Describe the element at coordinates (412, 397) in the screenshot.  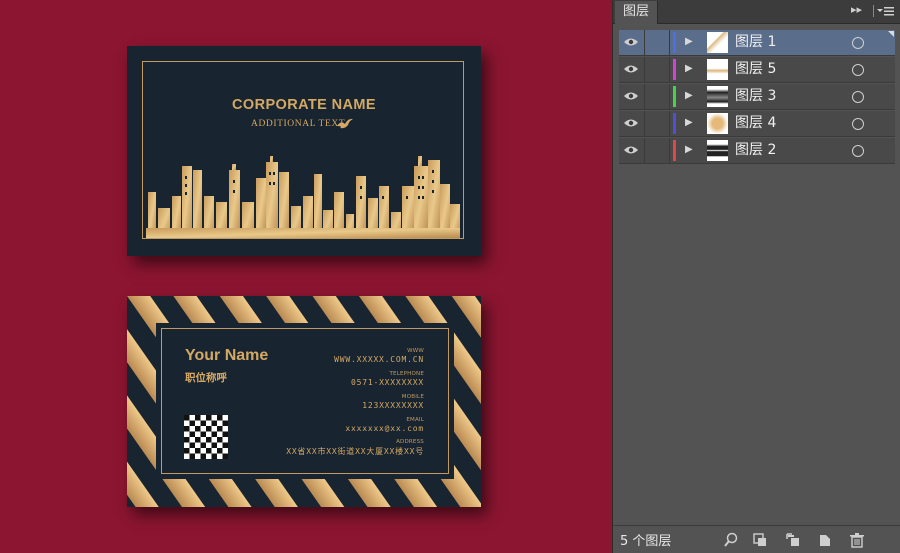
I see `mobile-label: MOBILE` at that location.